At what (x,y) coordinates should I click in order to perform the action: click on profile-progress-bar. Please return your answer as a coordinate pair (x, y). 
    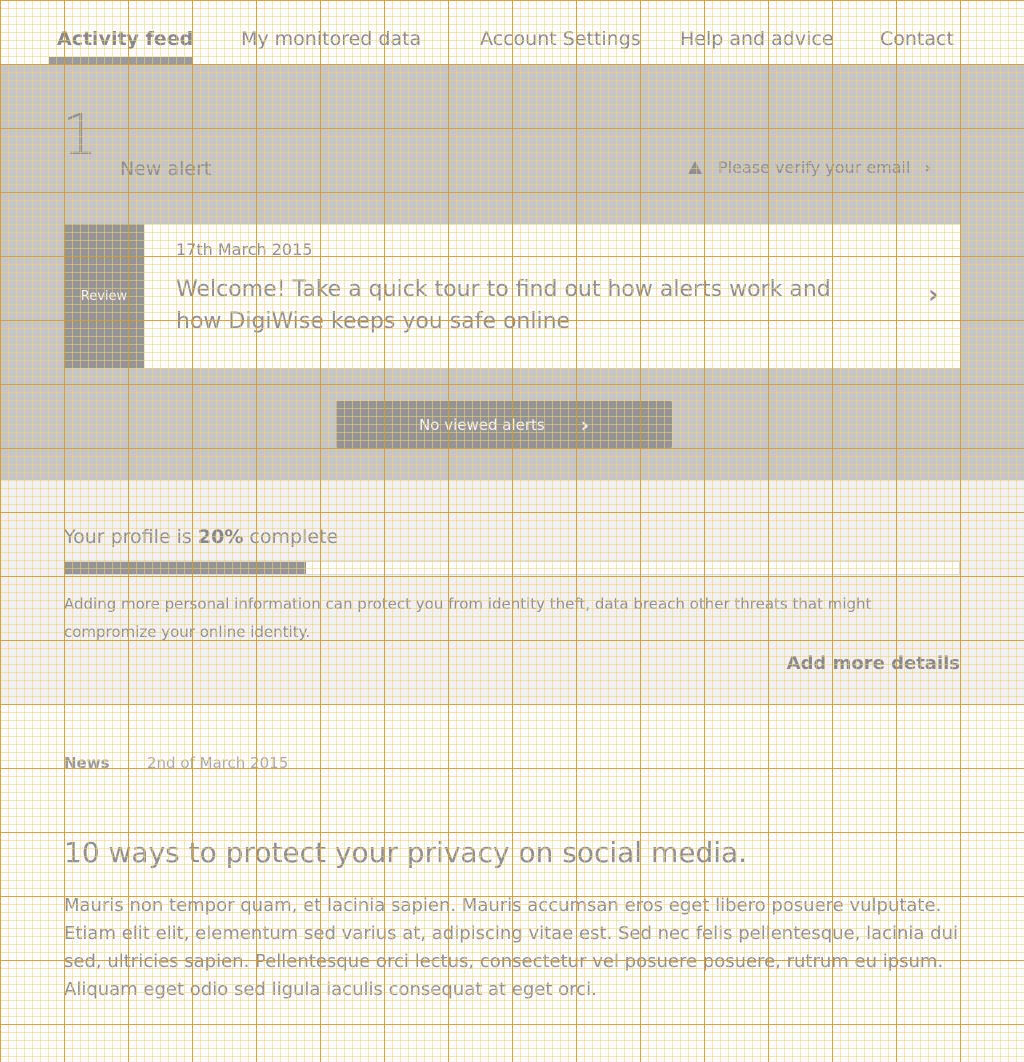
    Looking at the image, I should click on (512, 568).